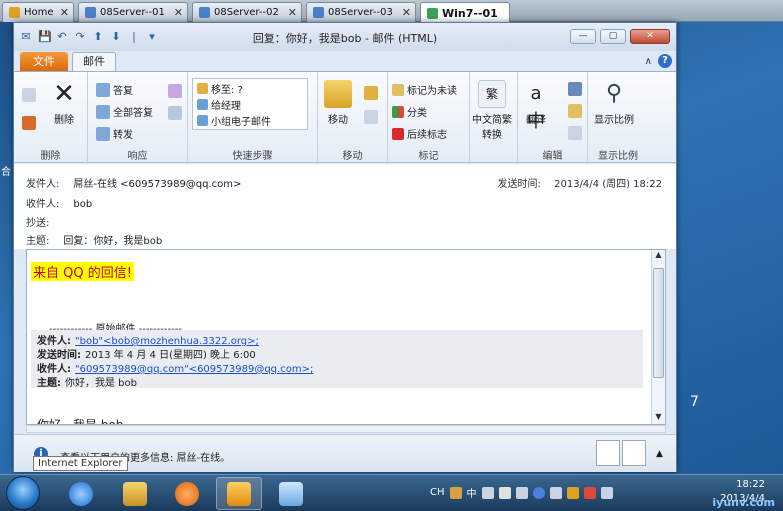 Image resolution: width=783 pixels, height=511 pixels. I want to click on tab-label: 08Server--01, so click(132, 12).